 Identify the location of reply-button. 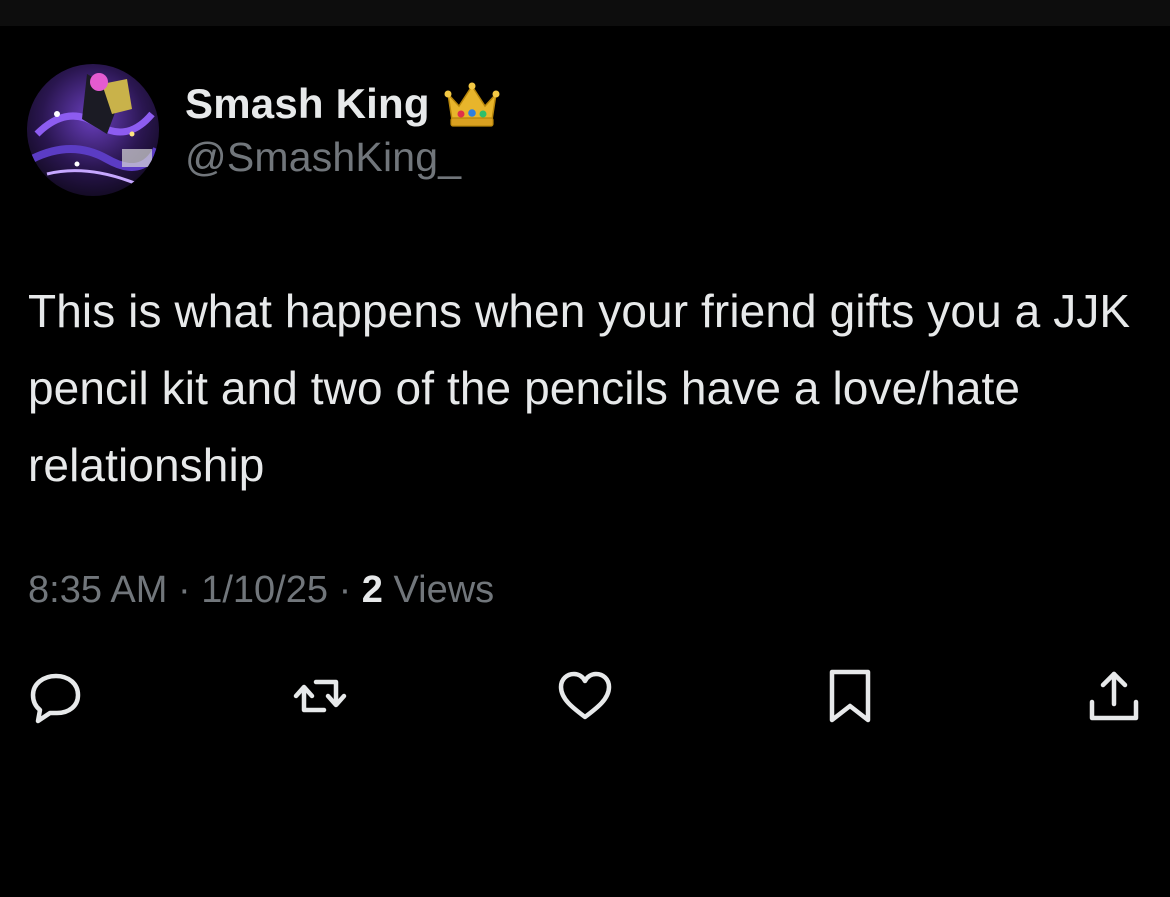
(56, 696).